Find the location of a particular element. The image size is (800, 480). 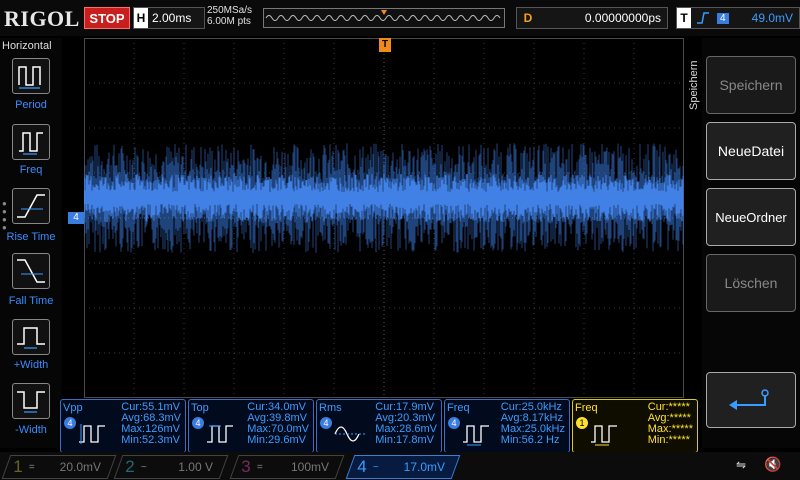

sample-rate: 250MSa/s is located at coordinates (230, 10).